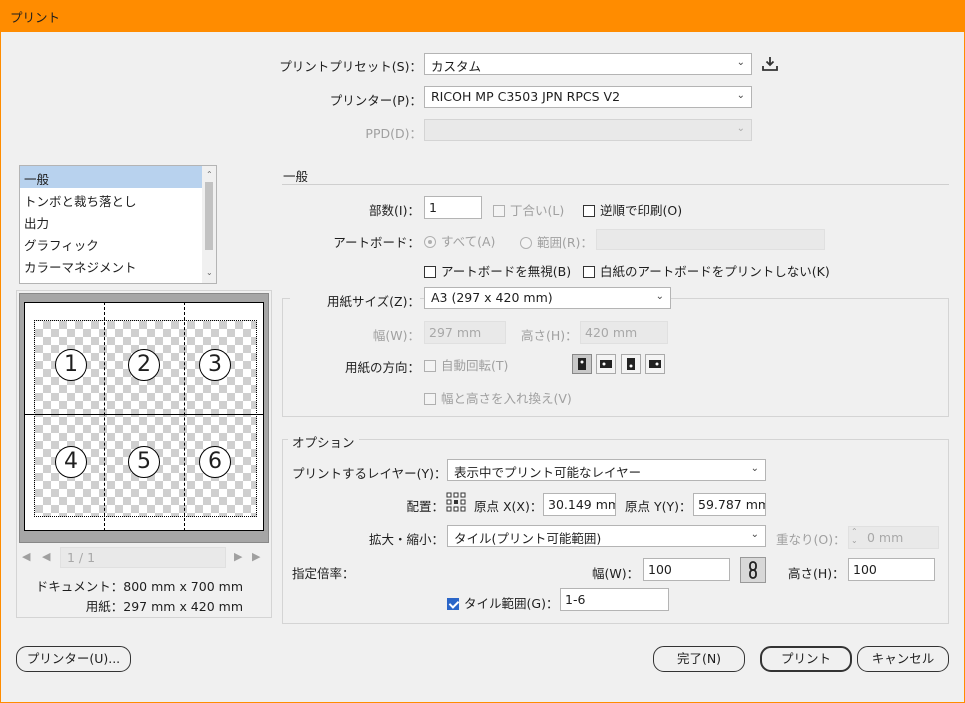 This screenshot has height=703, width=965. Describe the element at coordinates (323, 441) in the screenshot. I see `options-section-title: オプション` at that location.